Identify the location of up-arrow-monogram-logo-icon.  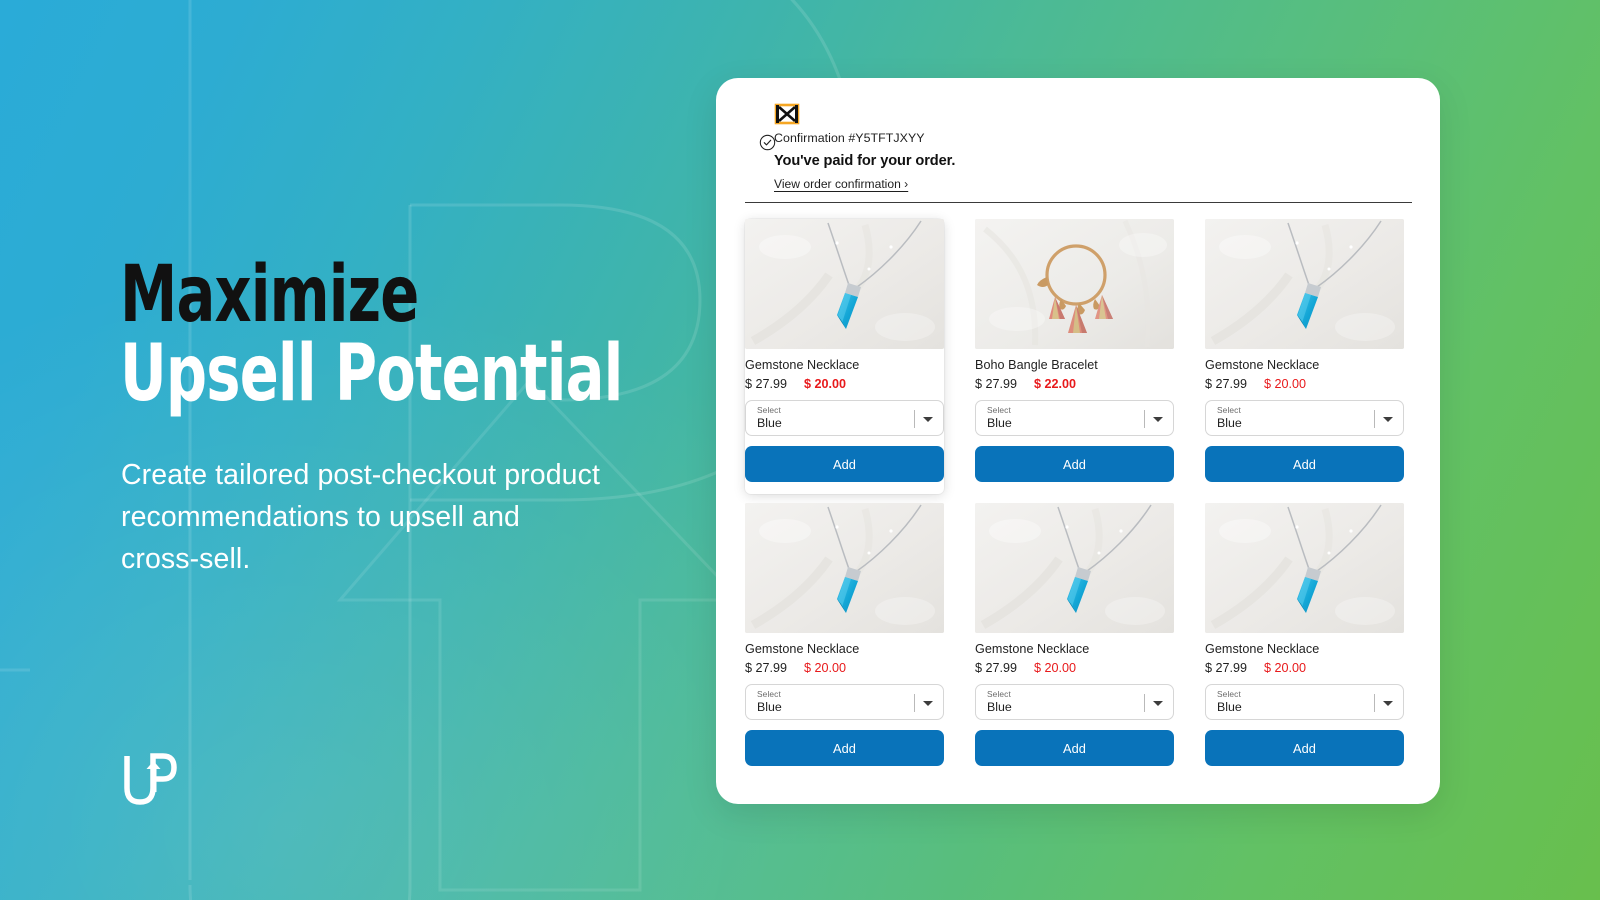
(150, 779).